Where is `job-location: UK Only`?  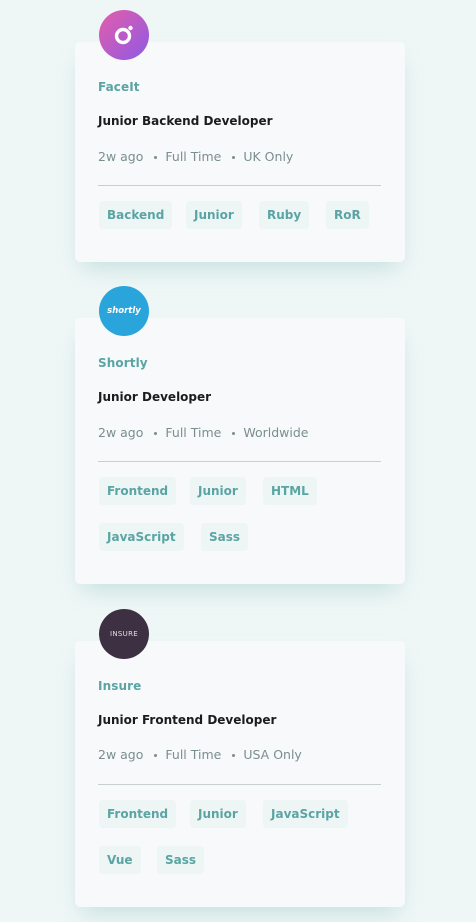
job-location: UK Only is located at coordinates (268, 156).